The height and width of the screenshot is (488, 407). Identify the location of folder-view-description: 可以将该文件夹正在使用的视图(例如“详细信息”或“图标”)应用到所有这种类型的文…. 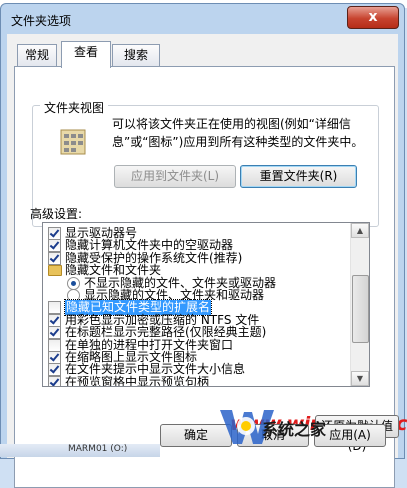
(238, 133).